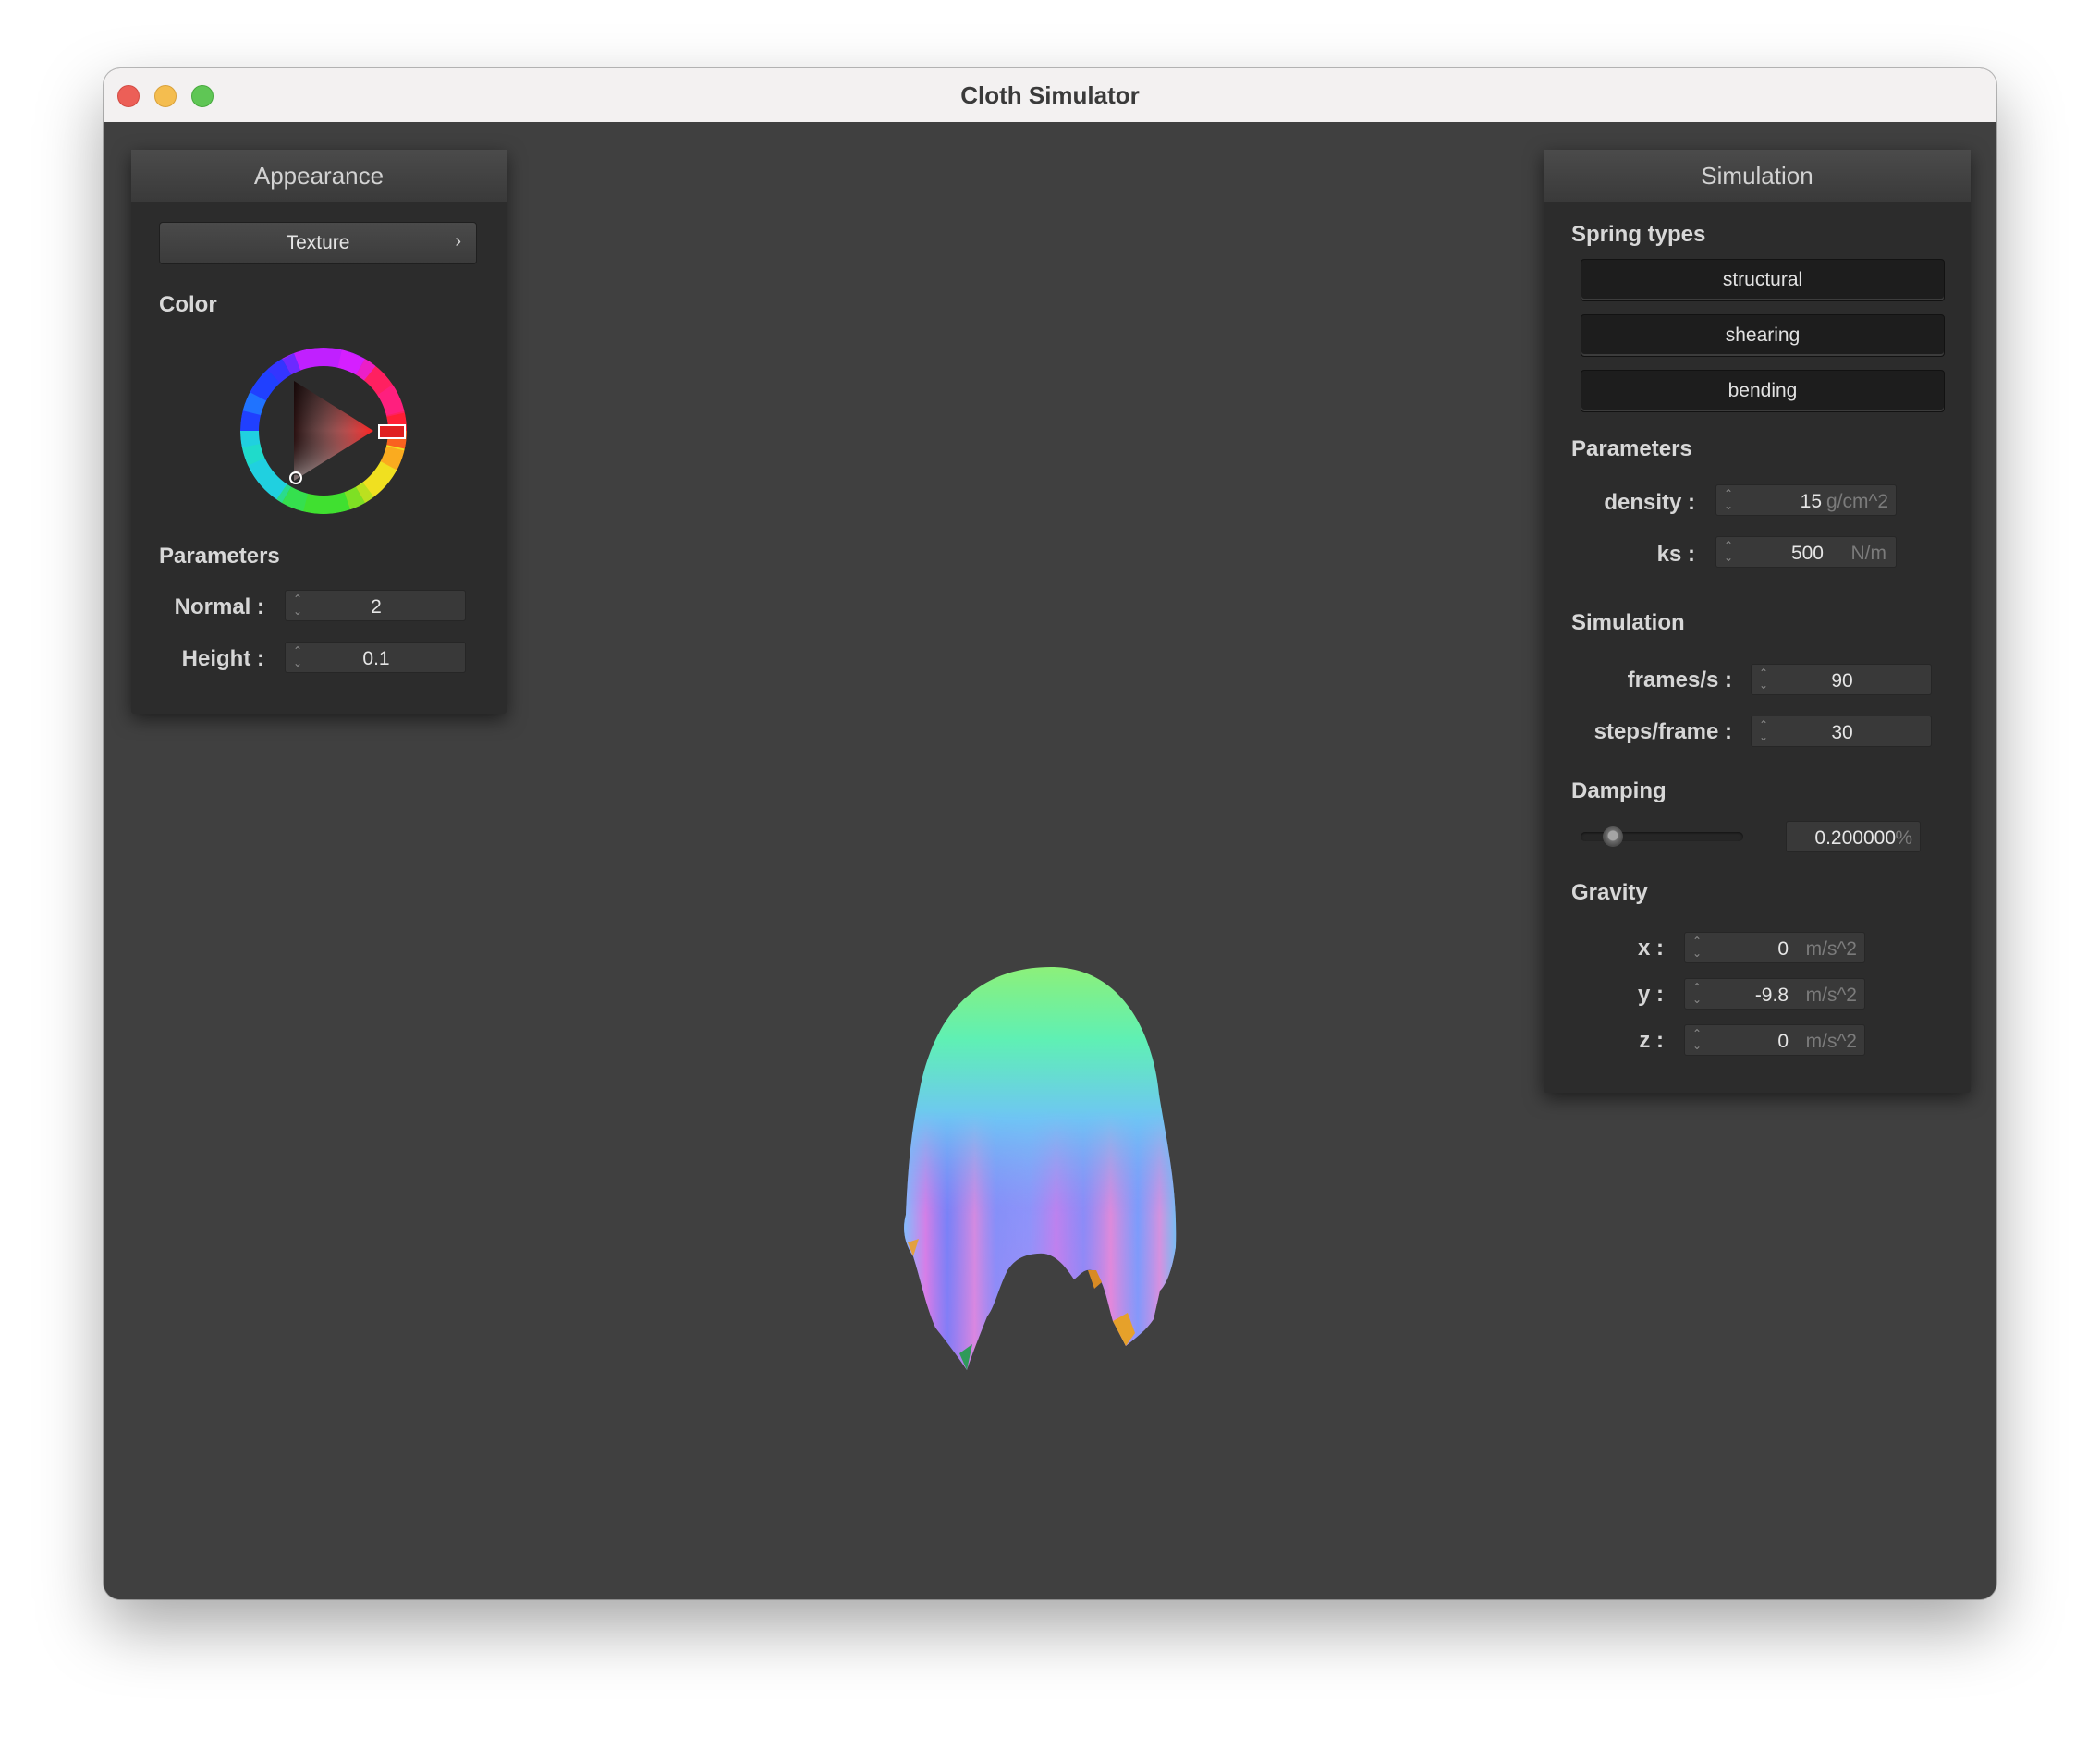 This screenshot has height=1738, width=2100. I want to click on spring-types-label: Spring types, so click(1639, 234).